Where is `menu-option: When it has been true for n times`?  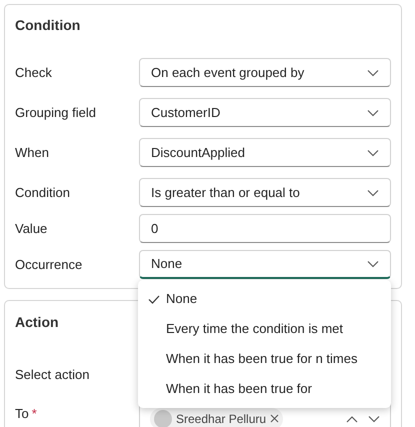 menu-option: When it has been true for n times is located at coordinates (264, 359).